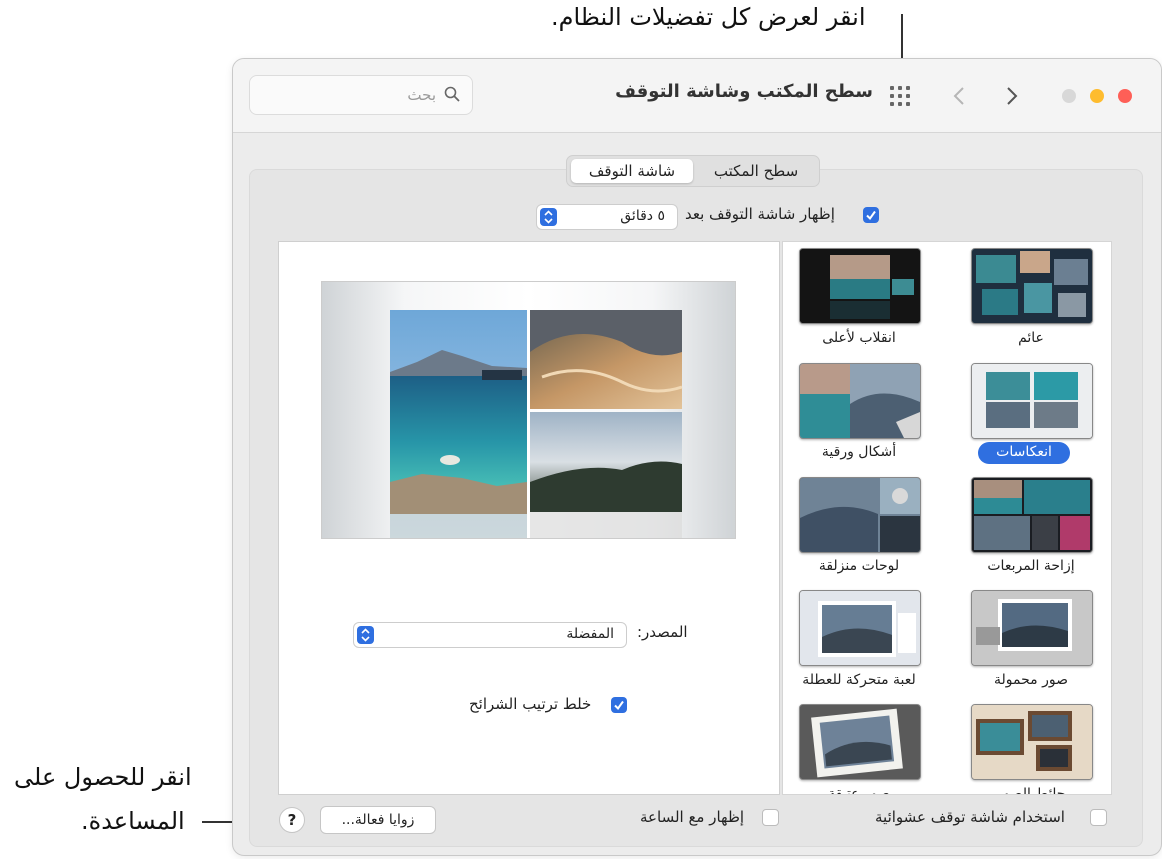  What do you see at coordinates (901, 96) in the screenshot?
I see `show-all-grid-icon` at bounding box center [901, 96].